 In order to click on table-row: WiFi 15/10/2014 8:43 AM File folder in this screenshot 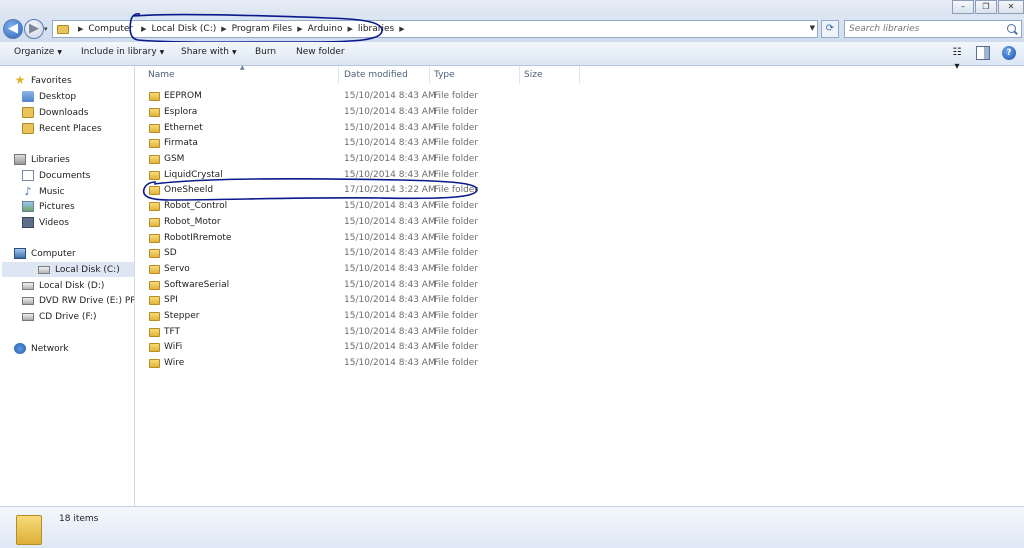, I will do `click(310, 347)`.